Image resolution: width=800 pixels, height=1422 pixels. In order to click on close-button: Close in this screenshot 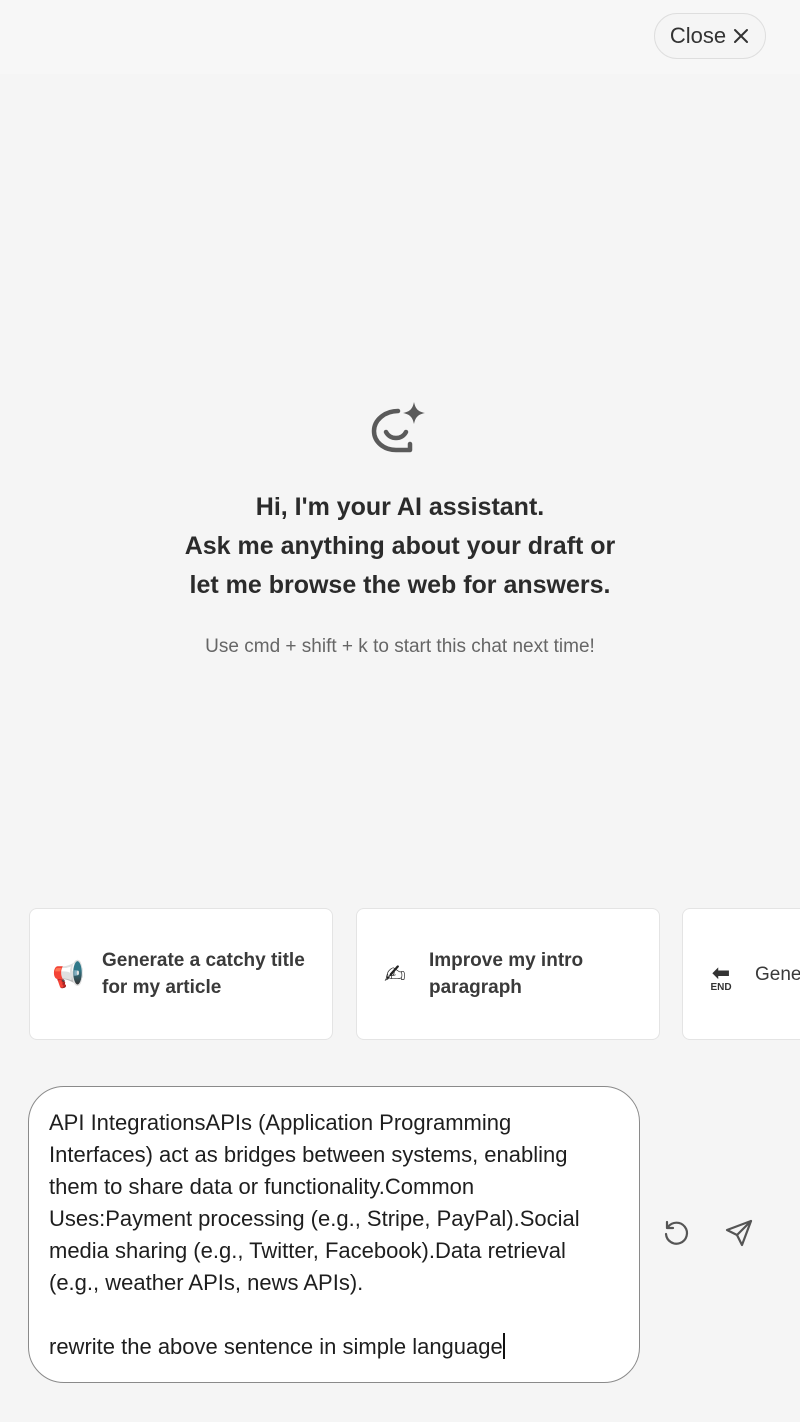, I will do `click(710, 36)`.